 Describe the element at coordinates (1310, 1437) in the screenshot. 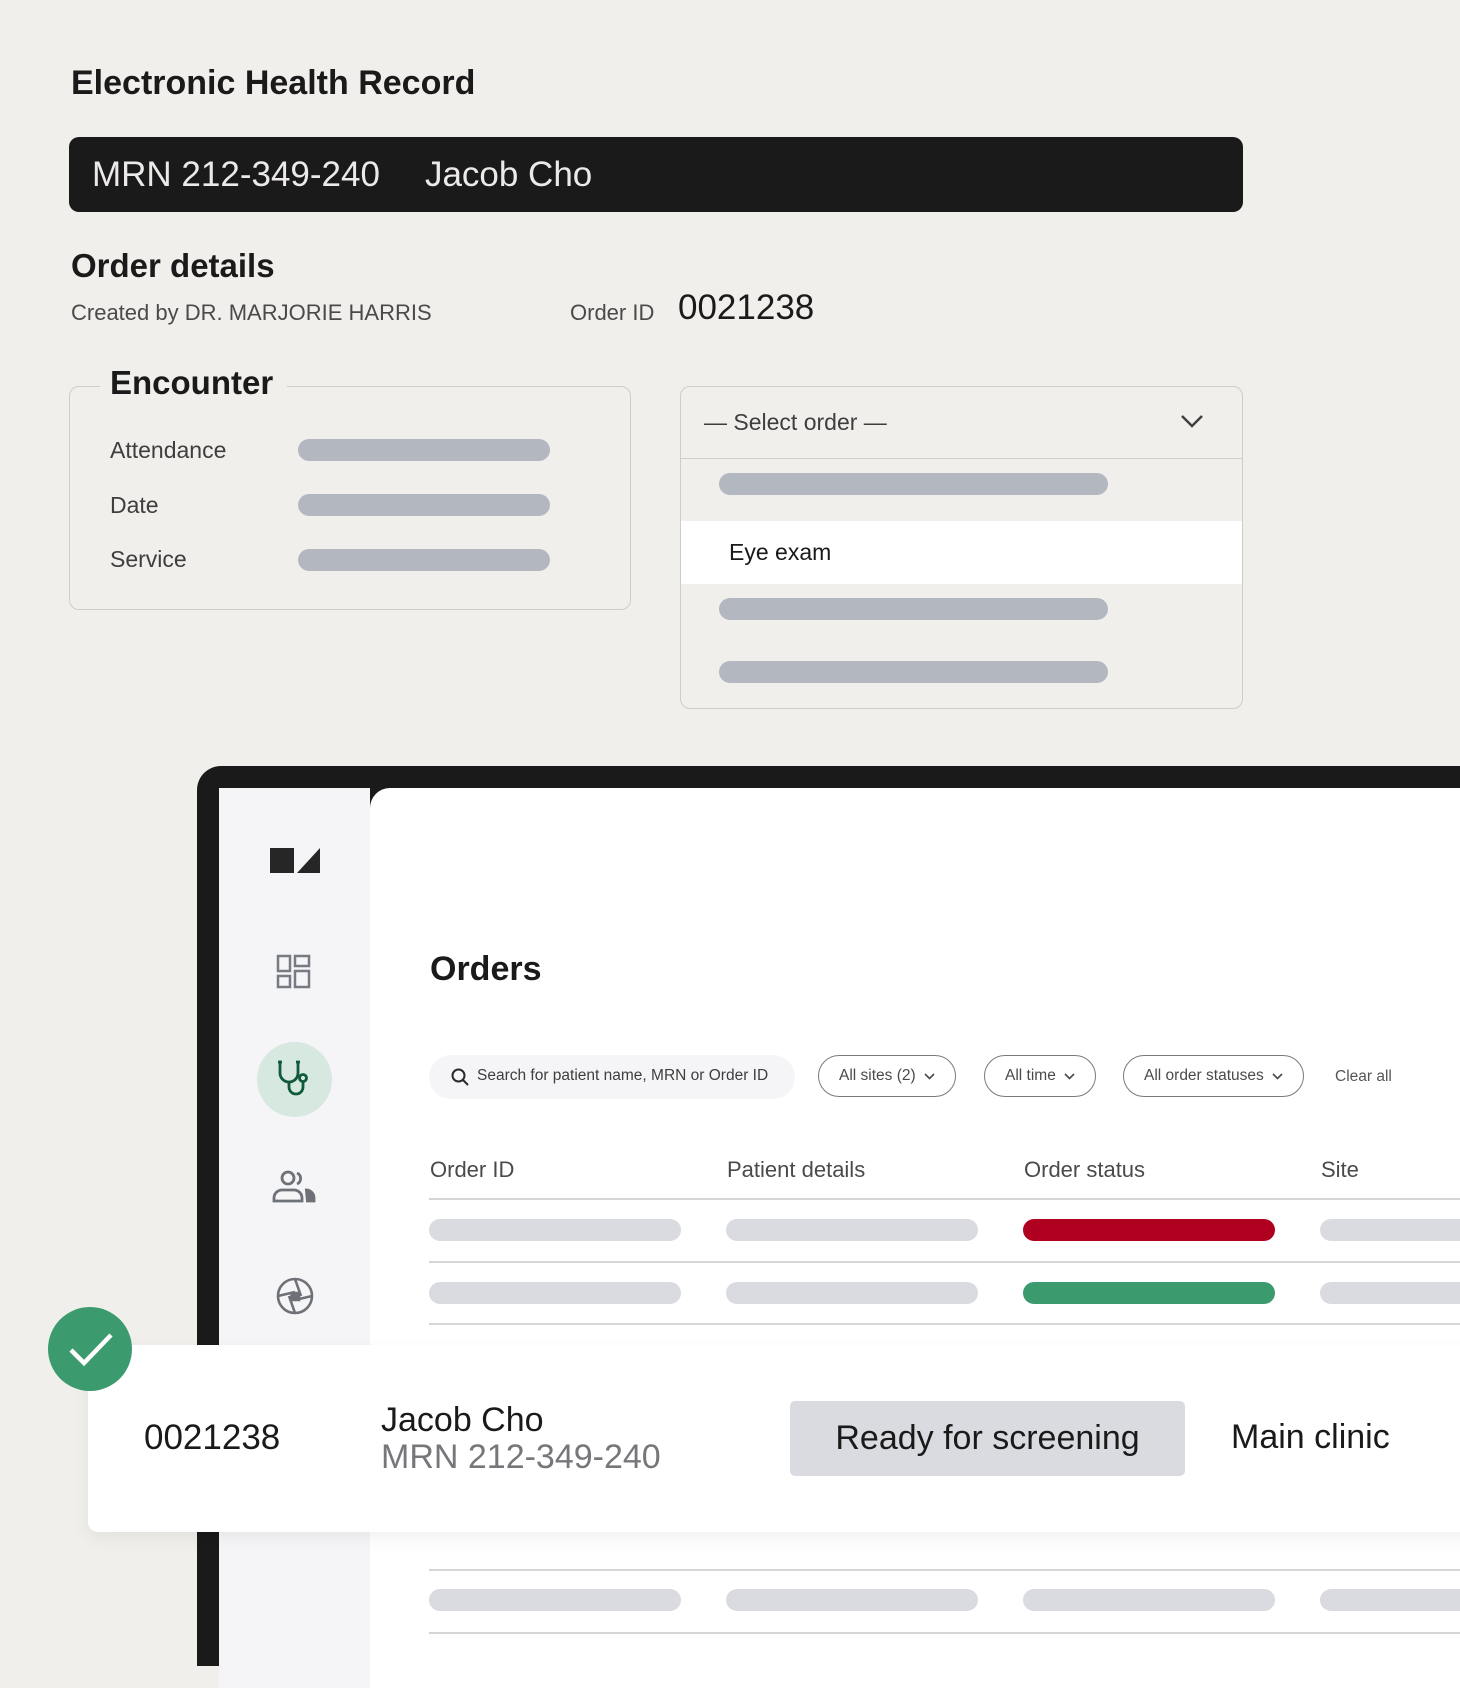

I see `card-site: Main clinic` at that location.